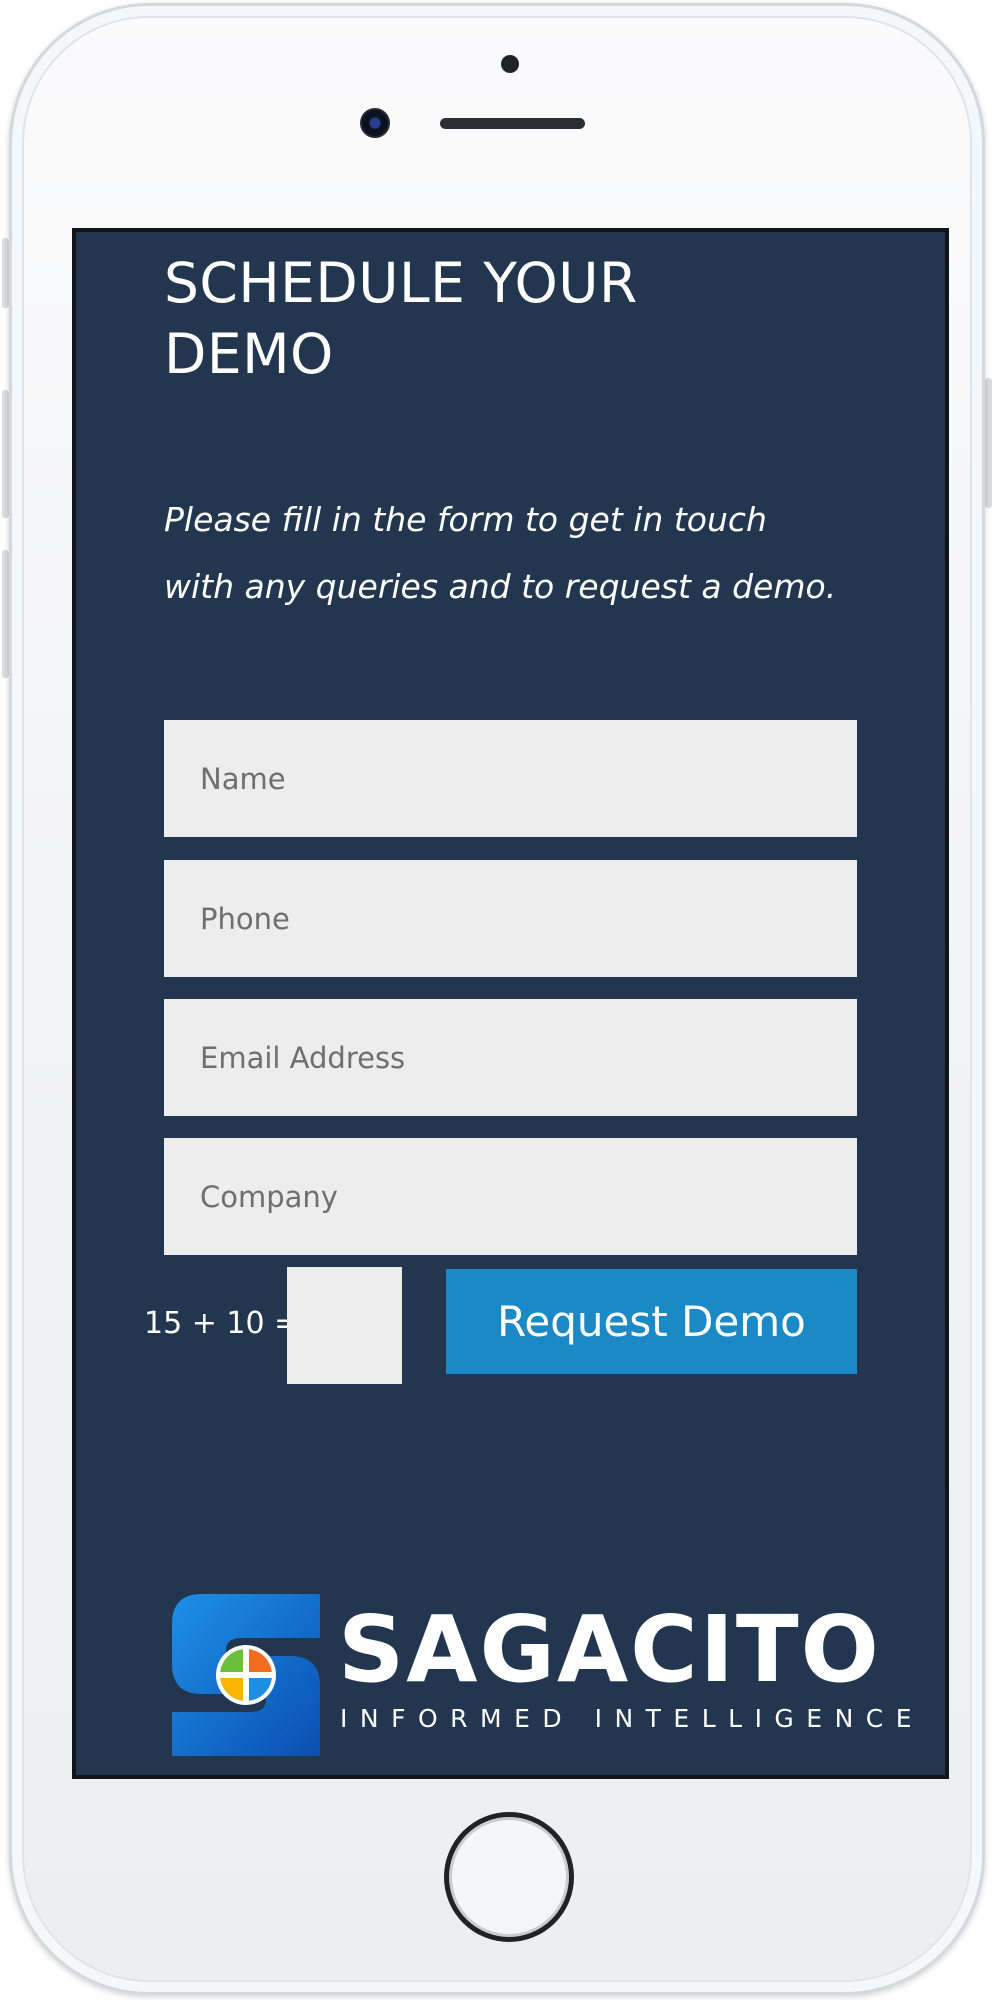 The height and width of the screenshot is (2000, 994). What do you see at coordinates (5, 614) in the screenshot?
I see `volume-down-button` at bounding box center [5, 614].